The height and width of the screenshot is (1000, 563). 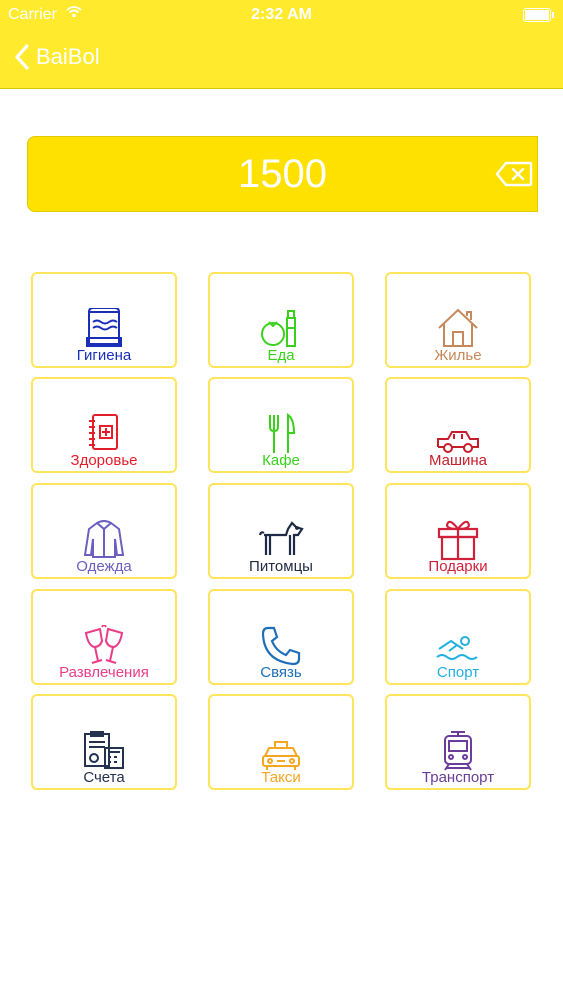 I want to click on category-housing: Жилье, so click(x=458, y=320).